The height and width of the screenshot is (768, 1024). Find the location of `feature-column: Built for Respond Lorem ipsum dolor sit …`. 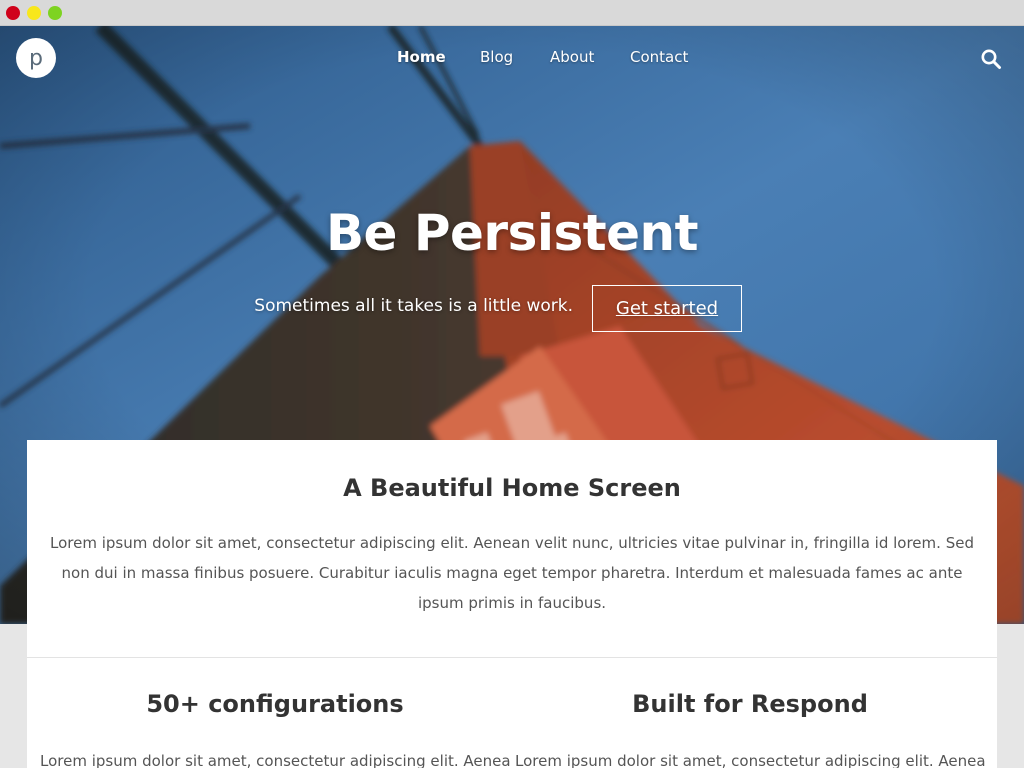

feature-column: Built for Respond Lorem ipsum dolor sit … is located at coordinates (750, 729).